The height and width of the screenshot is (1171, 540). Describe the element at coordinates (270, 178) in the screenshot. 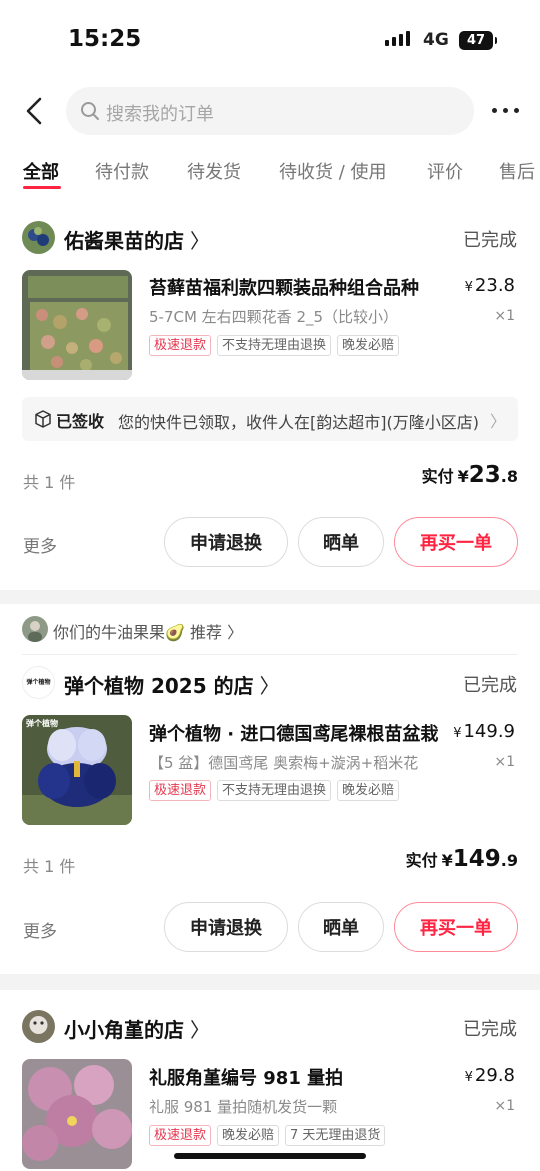

I see `order-tabs: 全部 待付款 待发货 待收货 / 使用 评价 售后` at that location.